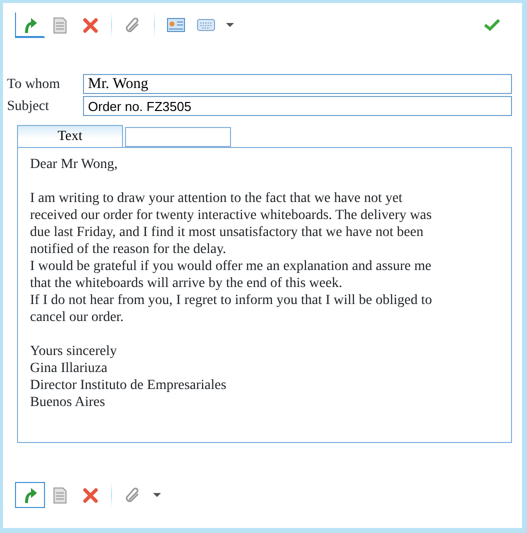 The height and width of the screenshot is (533, 527). Describe the element at coordinates (231, 224) in the screenshot. I see `letter-paragraph: I am writing to draw your attention to the fact that we have not yet received our order for twenty interactive whiteboards. The delivery was due last Friday, and I find it most unsatisfactory that we have not been notified of the reason for the delay.` at that location.